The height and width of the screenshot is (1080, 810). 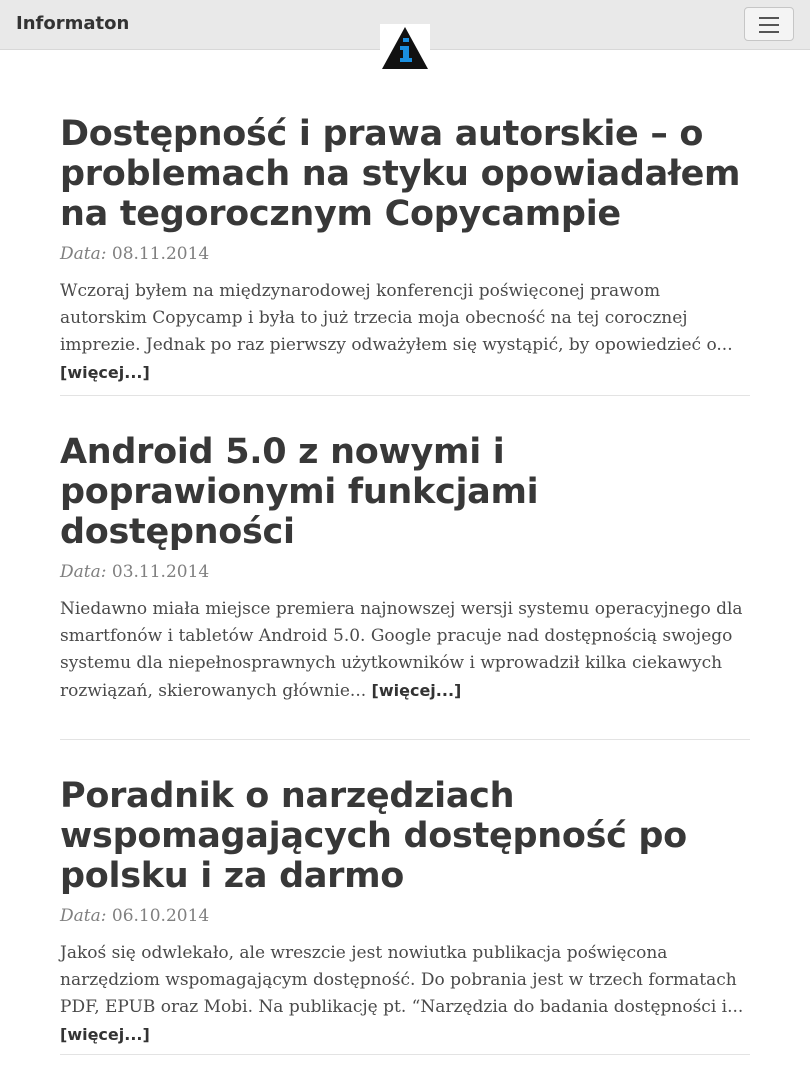 I want to click on hamburger-menu-icon, so click(x=769, y=18).